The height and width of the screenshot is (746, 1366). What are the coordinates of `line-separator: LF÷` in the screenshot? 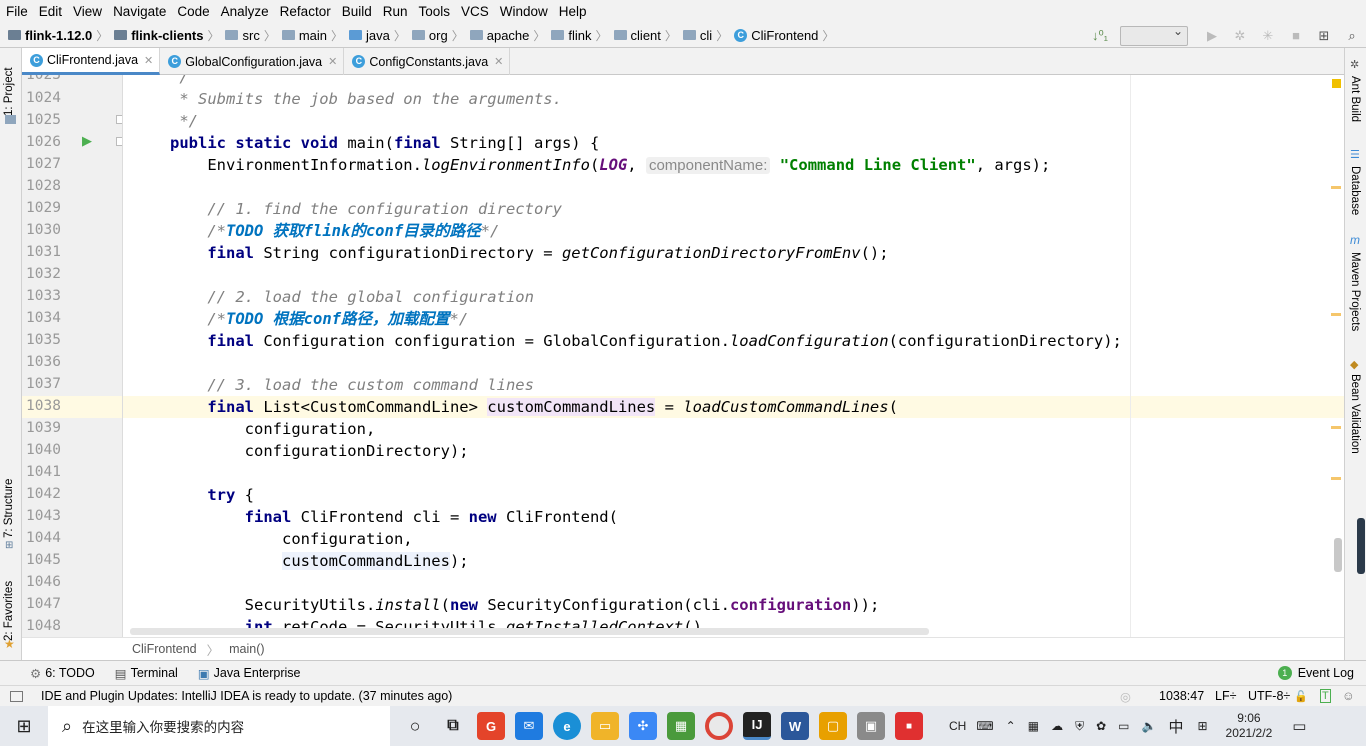 It's located at (1225, 696).